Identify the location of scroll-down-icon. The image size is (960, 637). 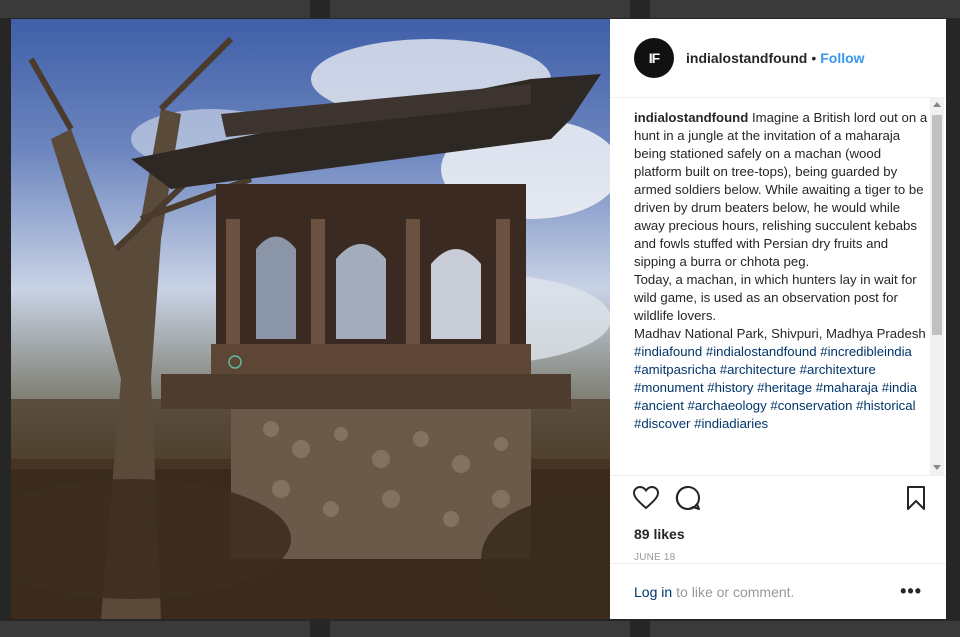
(937, 467).